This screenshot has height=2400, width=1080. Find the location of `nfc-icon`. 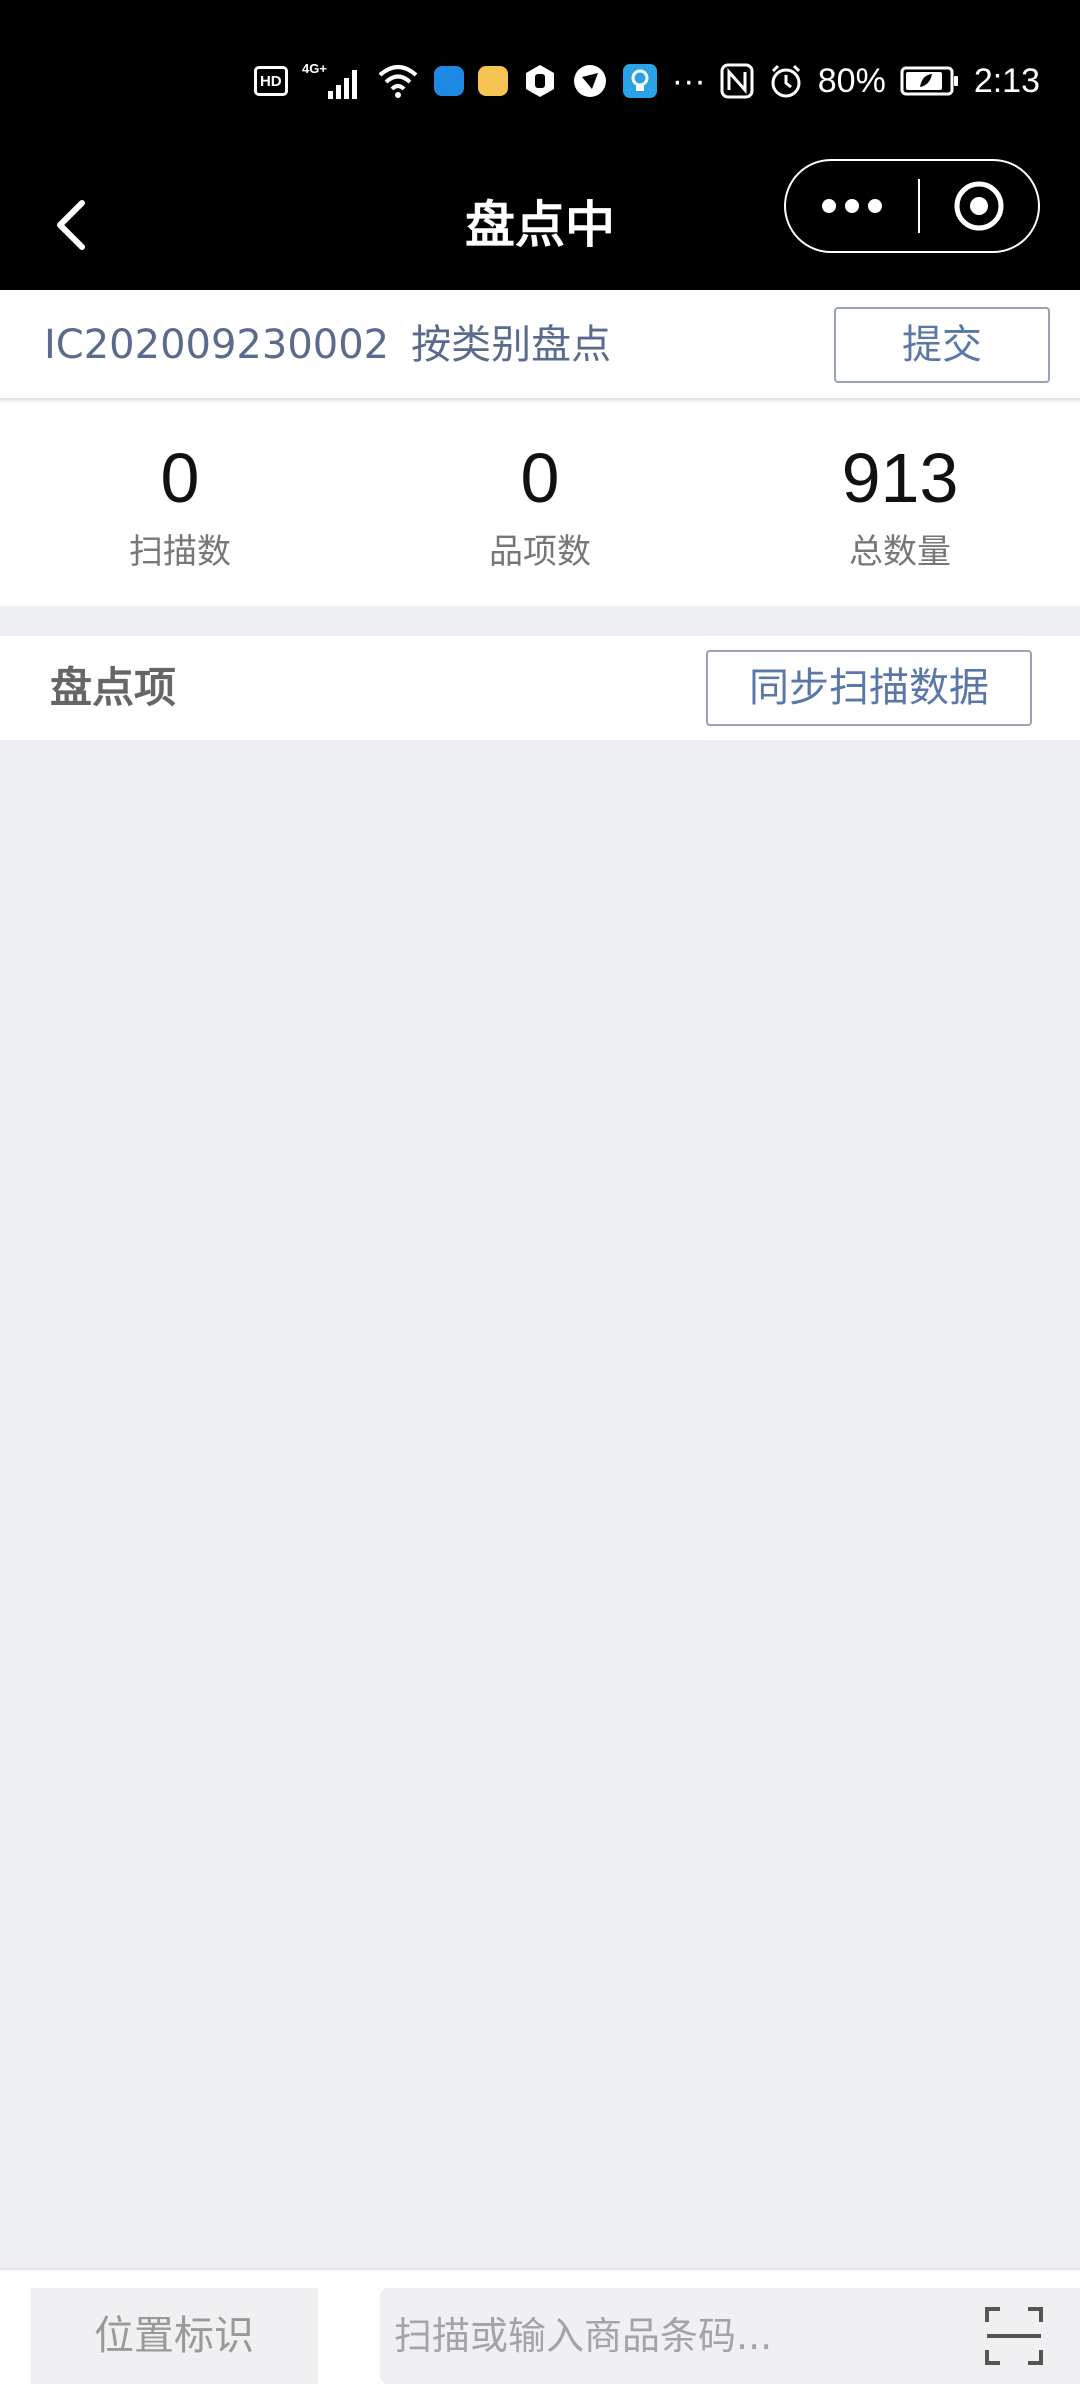

nfc-icon is located at coordinates (737, 81).